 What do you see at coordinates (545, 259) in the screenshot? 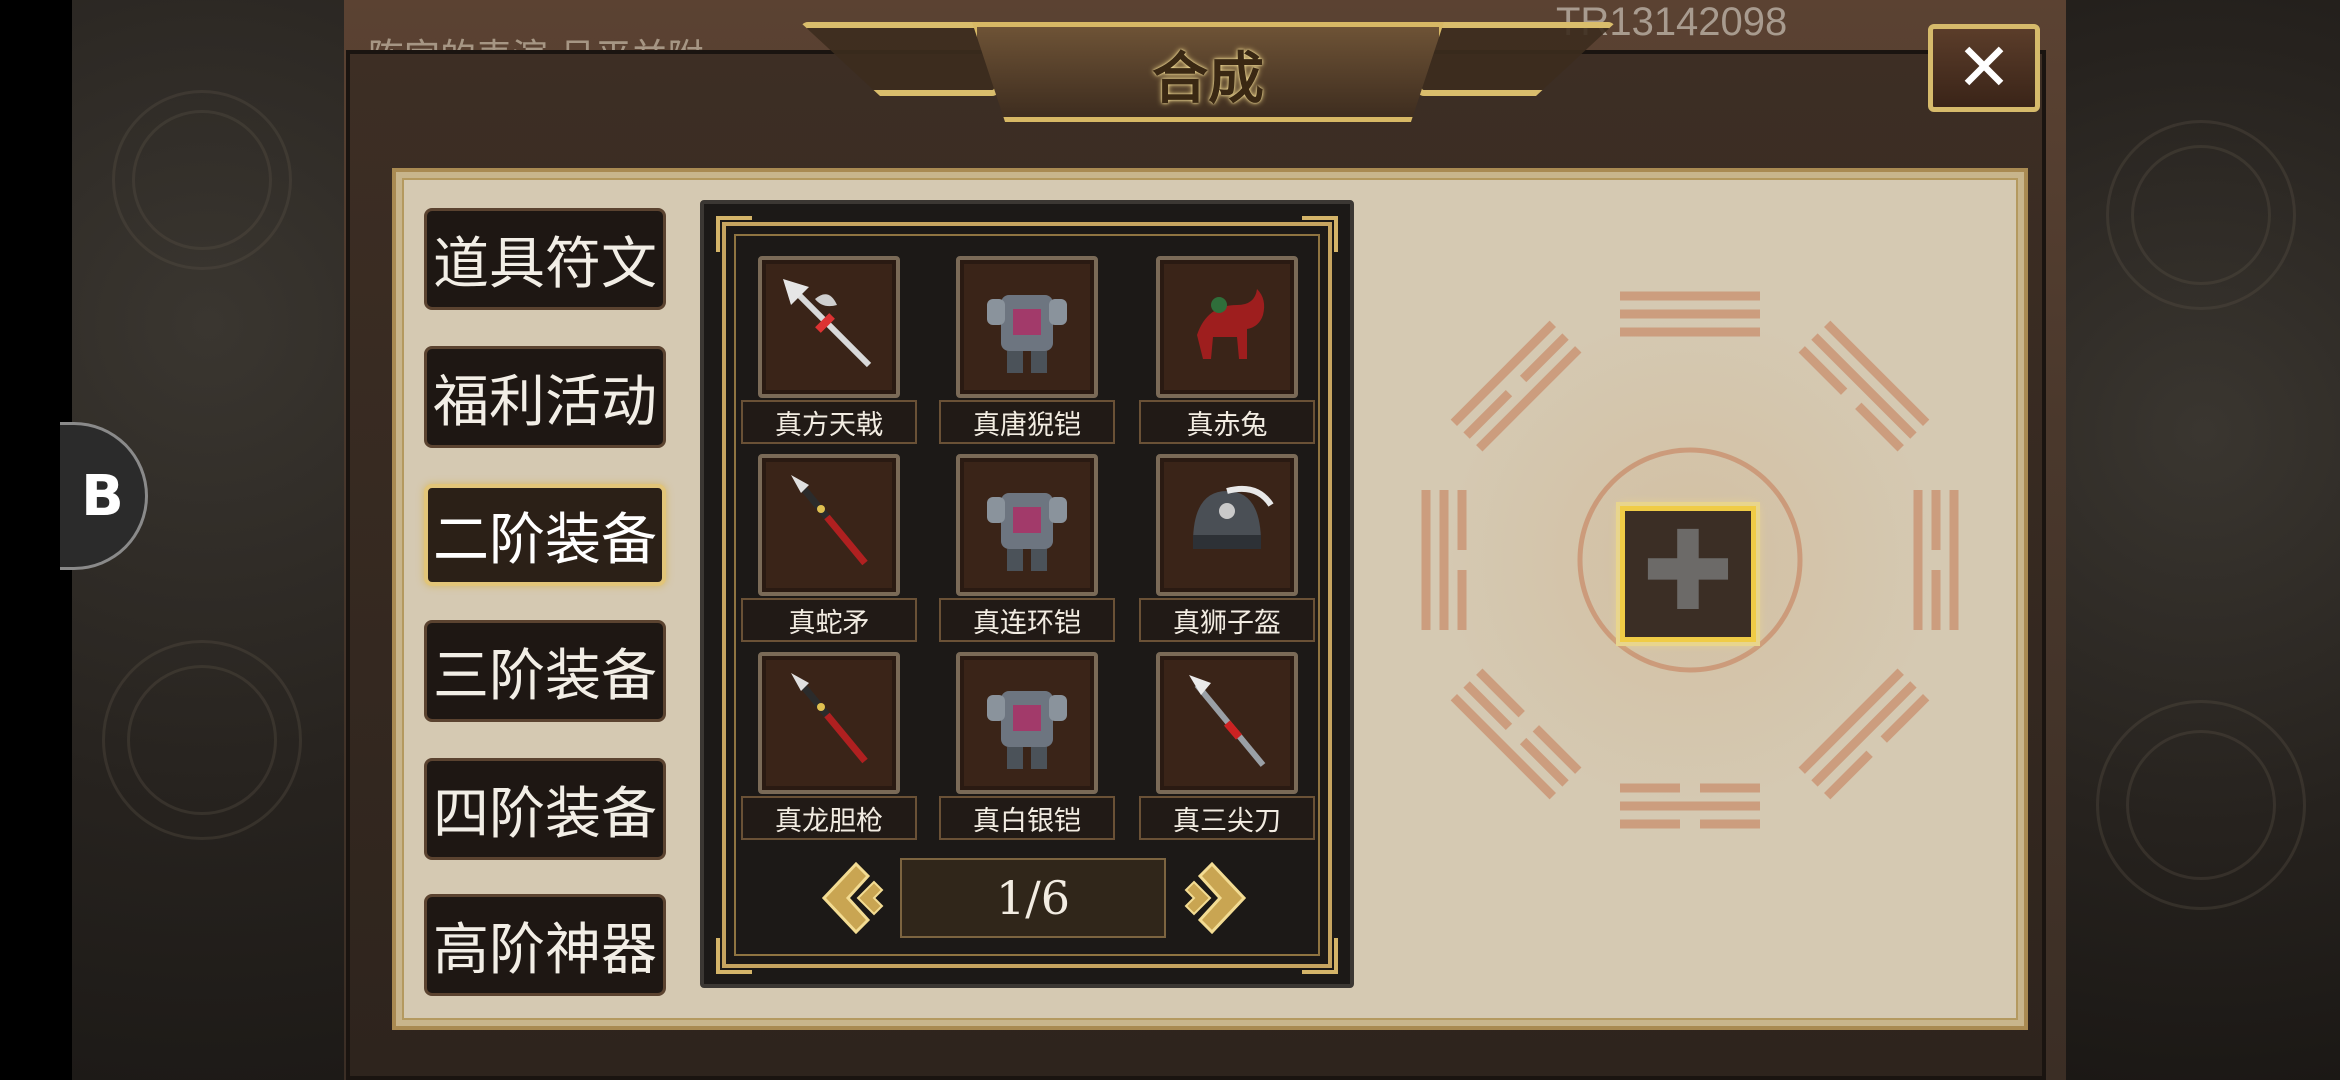
I see `category-tab-items-runes: 道具符文` at bounding box center [545, 259].